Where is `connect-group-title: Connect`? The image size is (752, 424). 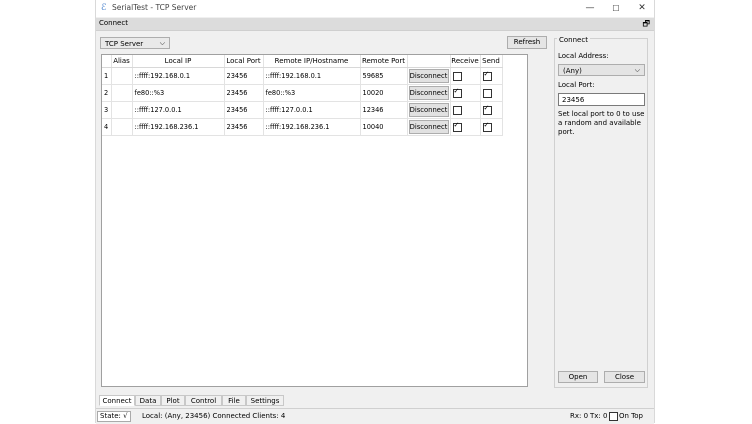 connect-group-title: Connect is located at coordinates (573, 40).